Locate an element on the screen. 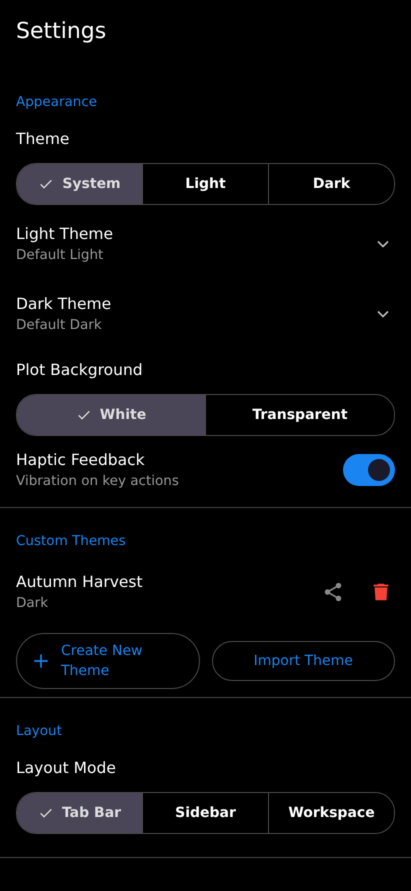  setting-label: Light Theme is located at coordinates (65, 234).